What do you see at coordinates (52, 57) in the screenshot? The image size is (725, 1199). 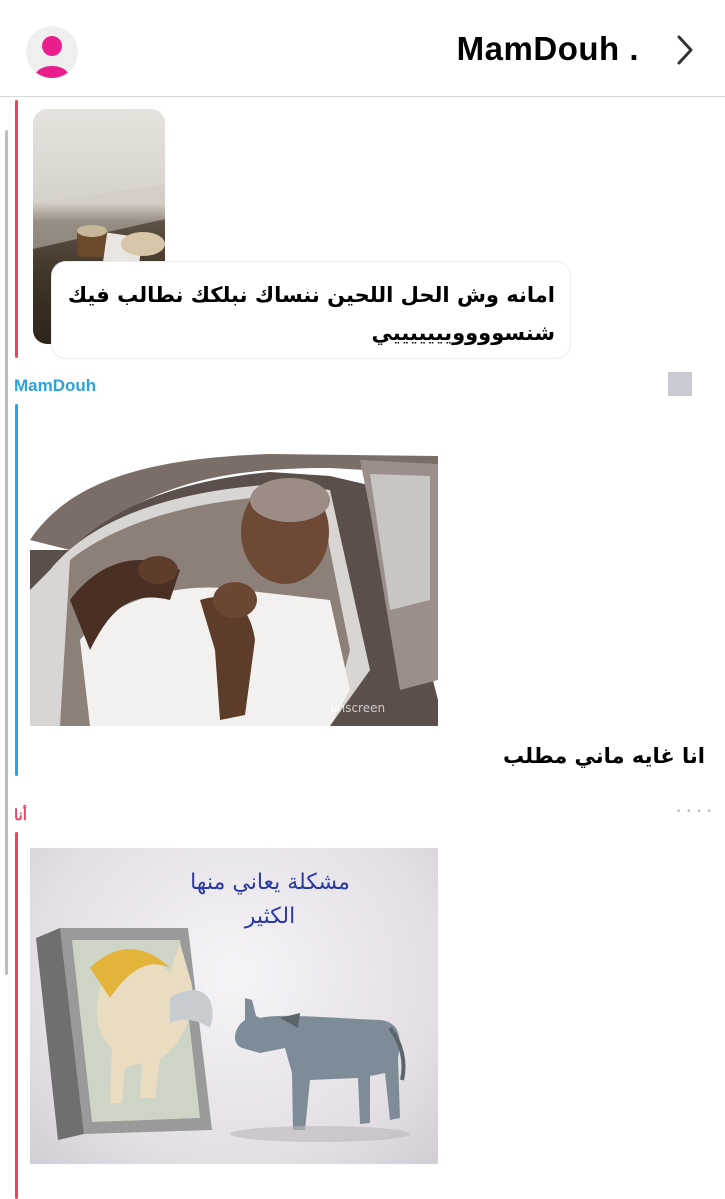 I see `user-avatar-icon` at bounding box center [52, 57].